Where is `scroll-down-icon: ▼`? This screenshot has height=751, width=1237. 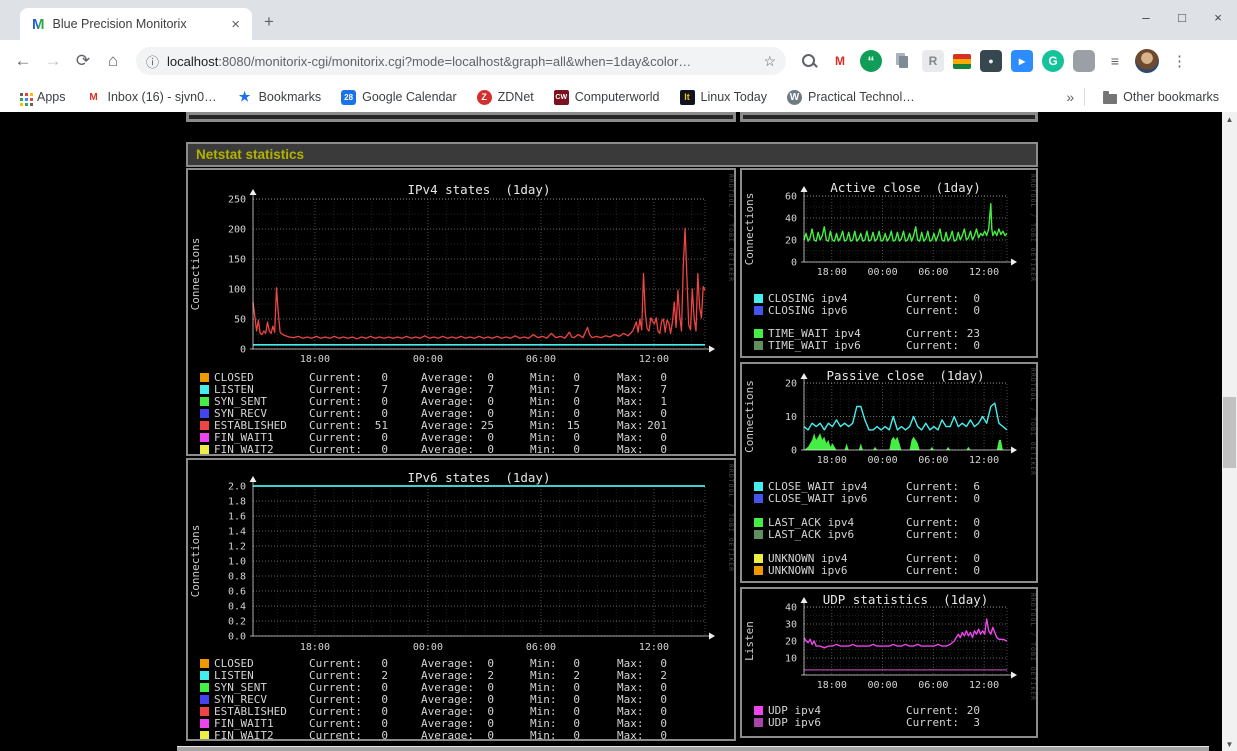 scroll-down-icon: ▼ is located at coordinates (1229, 744).